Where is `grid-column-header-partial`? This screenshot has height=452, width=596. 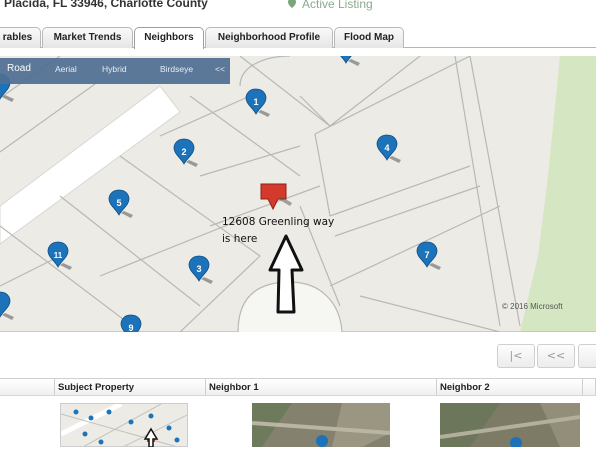
grid-column-header-partial is located at coordinates (589, 387).